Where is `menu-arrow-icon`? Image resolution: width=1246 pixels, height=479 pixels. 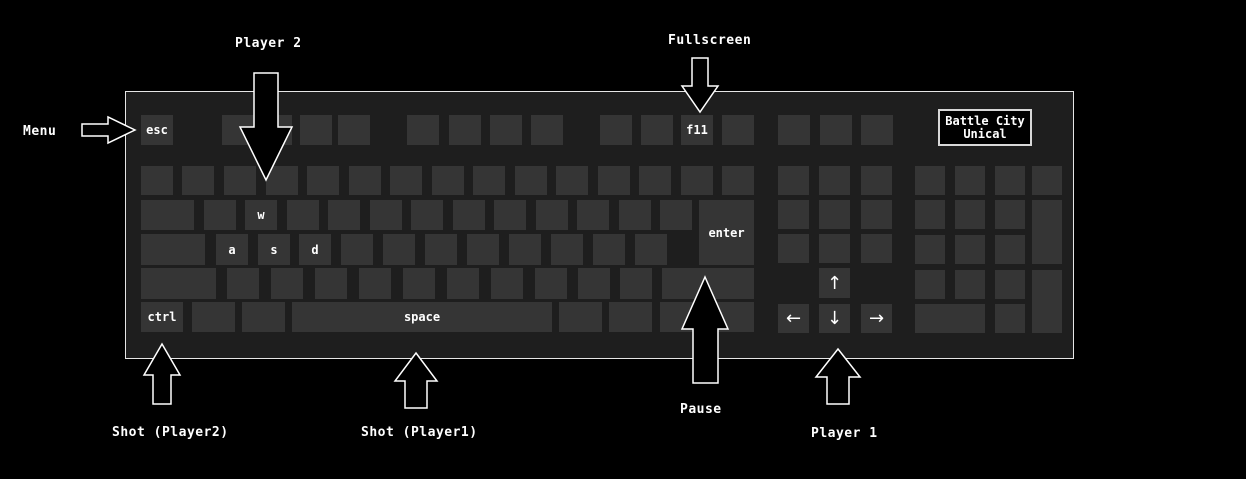
menu-arrow-icon is located at coordinates (109, 130).